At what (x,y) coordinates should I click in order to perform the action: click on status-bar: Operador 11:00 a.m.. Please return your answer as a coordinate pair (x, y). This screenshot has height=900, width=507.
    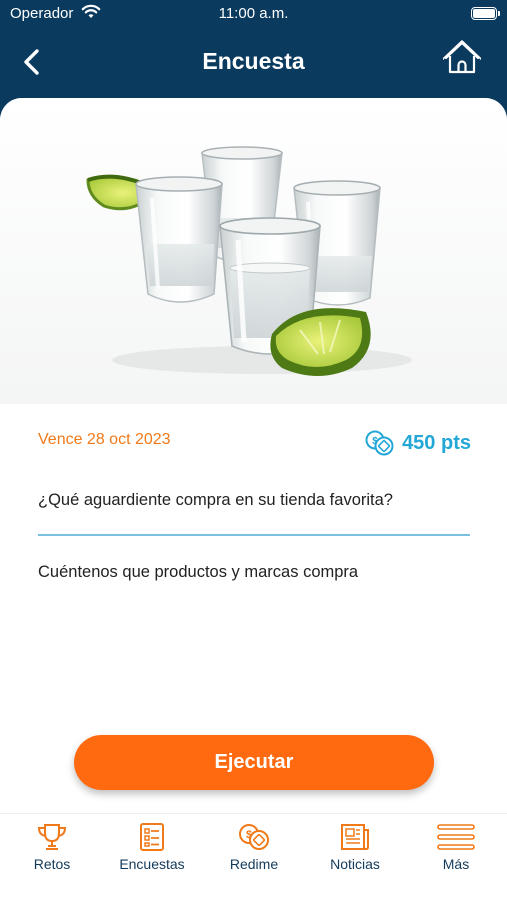
    Looking at the image, I should click on (253, 15).